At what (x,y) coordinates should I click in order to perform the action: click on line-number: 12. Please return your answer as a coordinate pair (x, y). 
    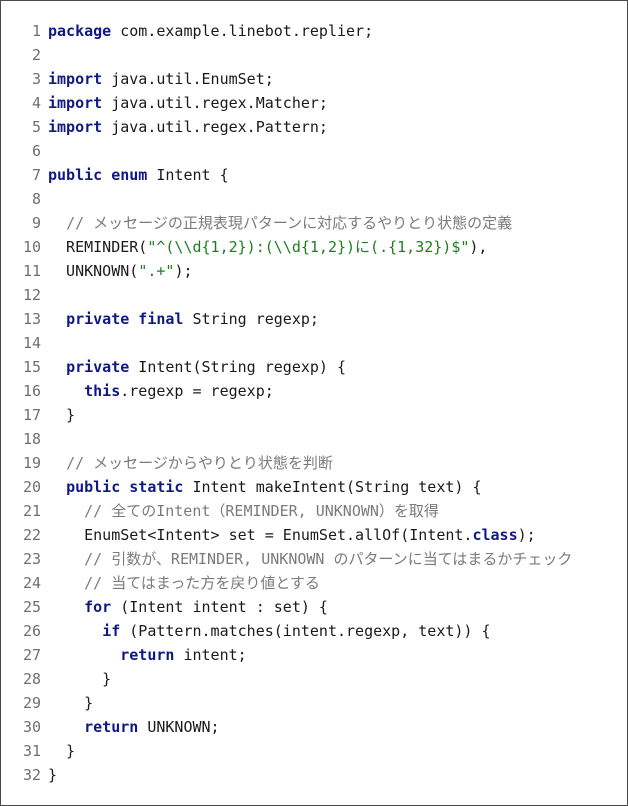
    Looking at the image, I should click on (31, 295).